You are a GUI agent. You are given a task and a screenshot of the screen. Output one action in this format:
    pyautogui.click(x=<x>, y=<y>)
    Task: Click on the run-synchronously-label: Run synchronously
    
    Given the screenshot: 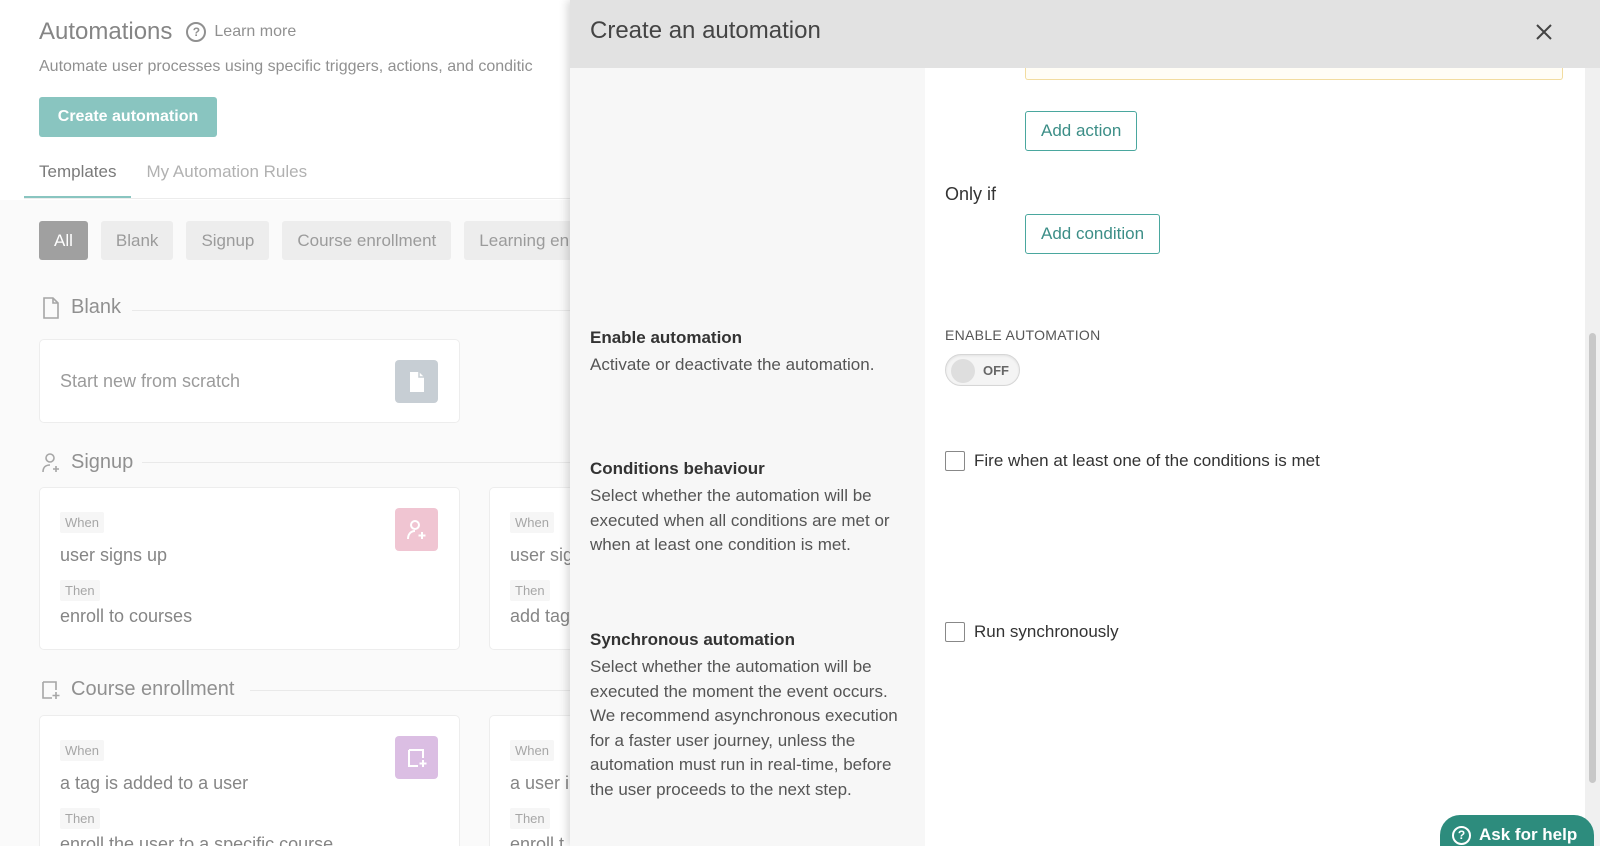 What is the action you would take?
    pyautogui.click(x=1046, y=631)
    